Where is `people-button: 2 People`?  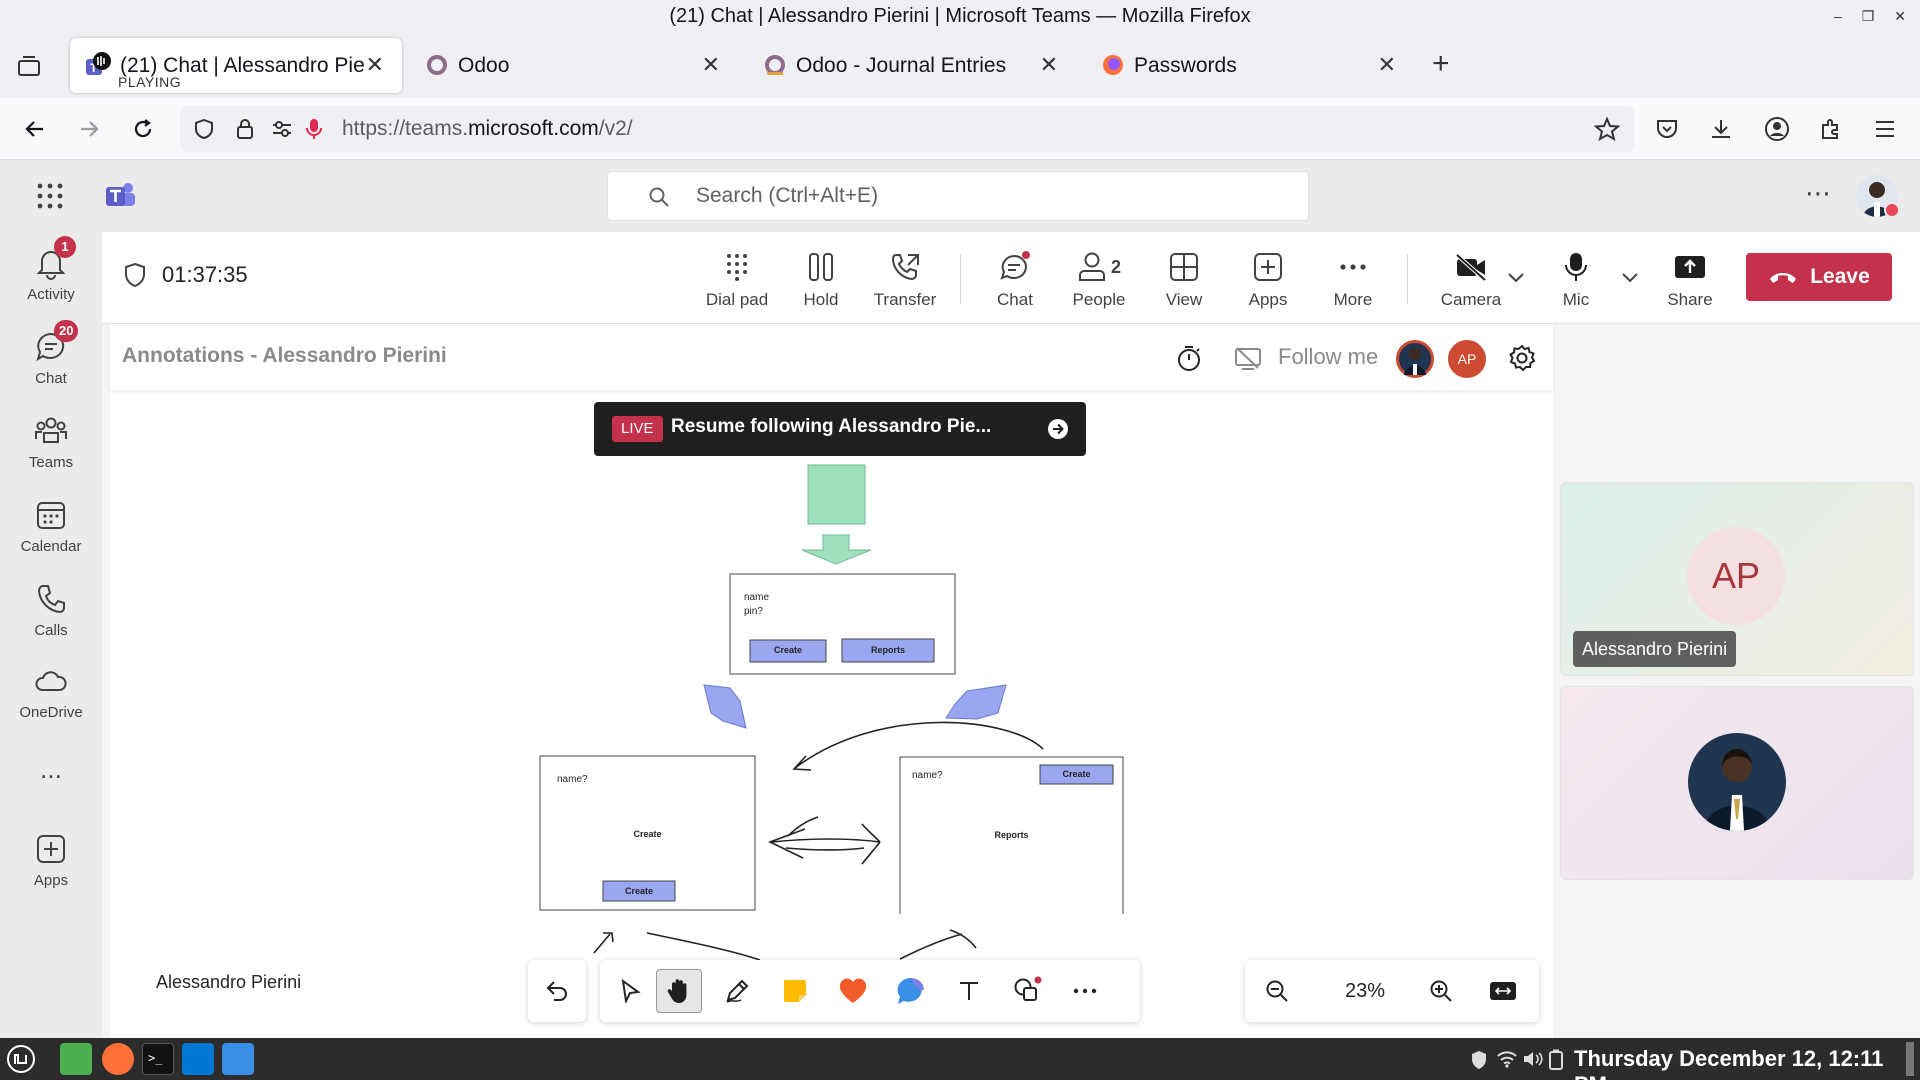
people-button: 2 People is located at coordinates (1099, 279).